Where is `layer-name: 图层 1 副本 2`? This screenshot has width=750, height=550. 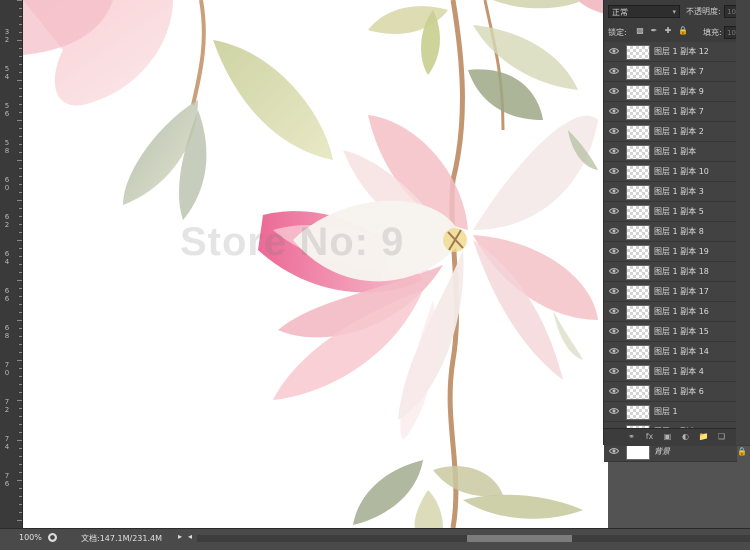
layer-name: 图层 1 副本 2 is located at coordinates (679, 131).